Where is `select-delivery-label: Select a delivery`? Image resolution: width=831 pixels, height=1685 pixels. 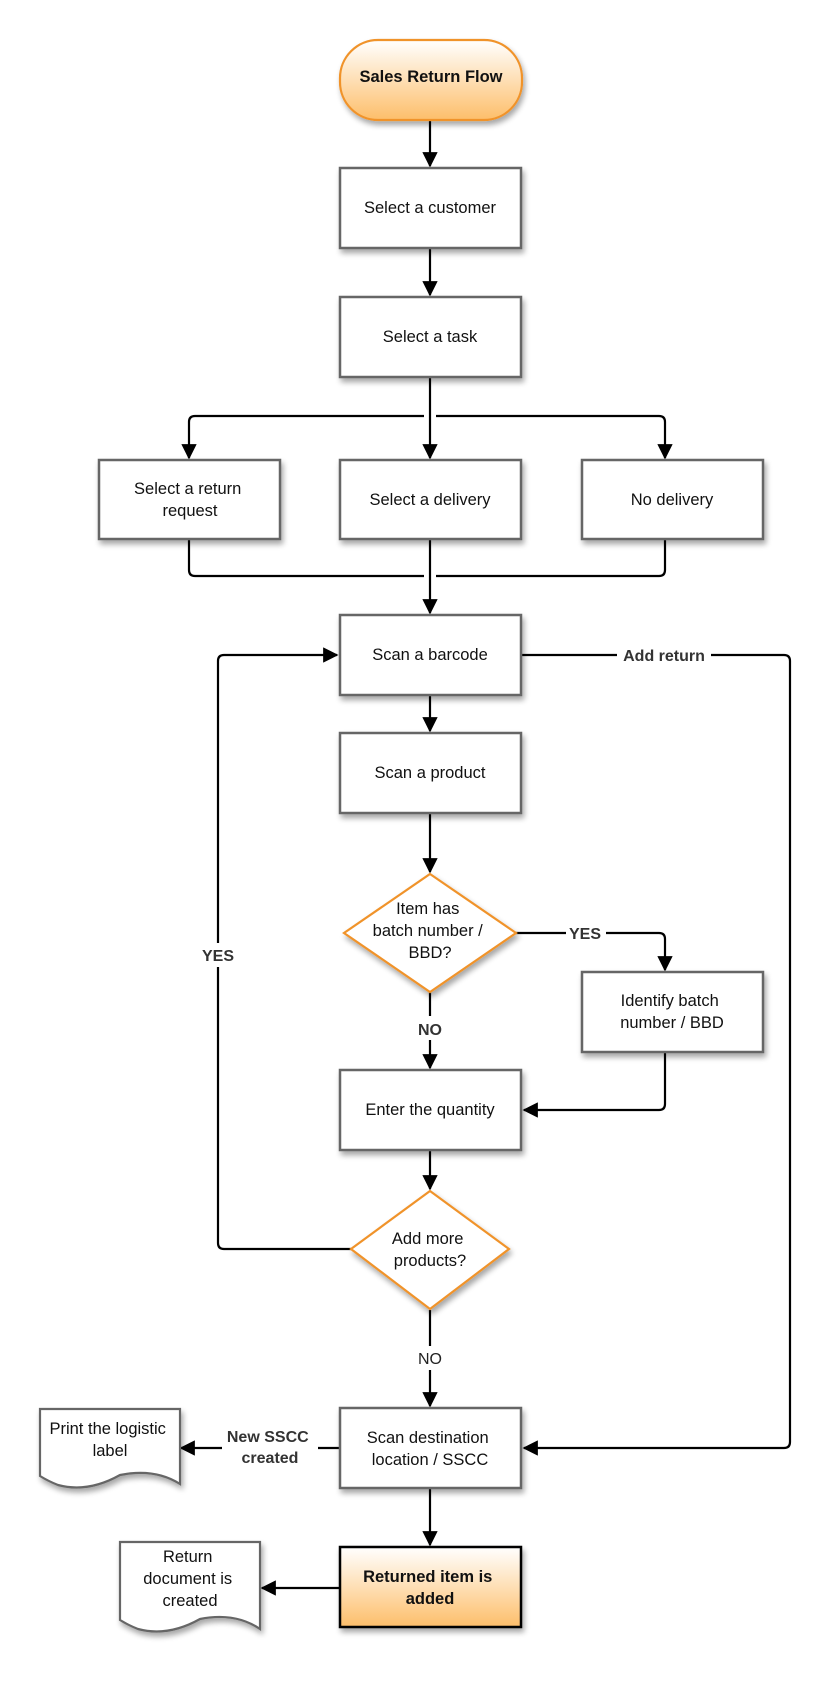
select-delivery-label: Select a delivery is located at coordinates (430, 500).